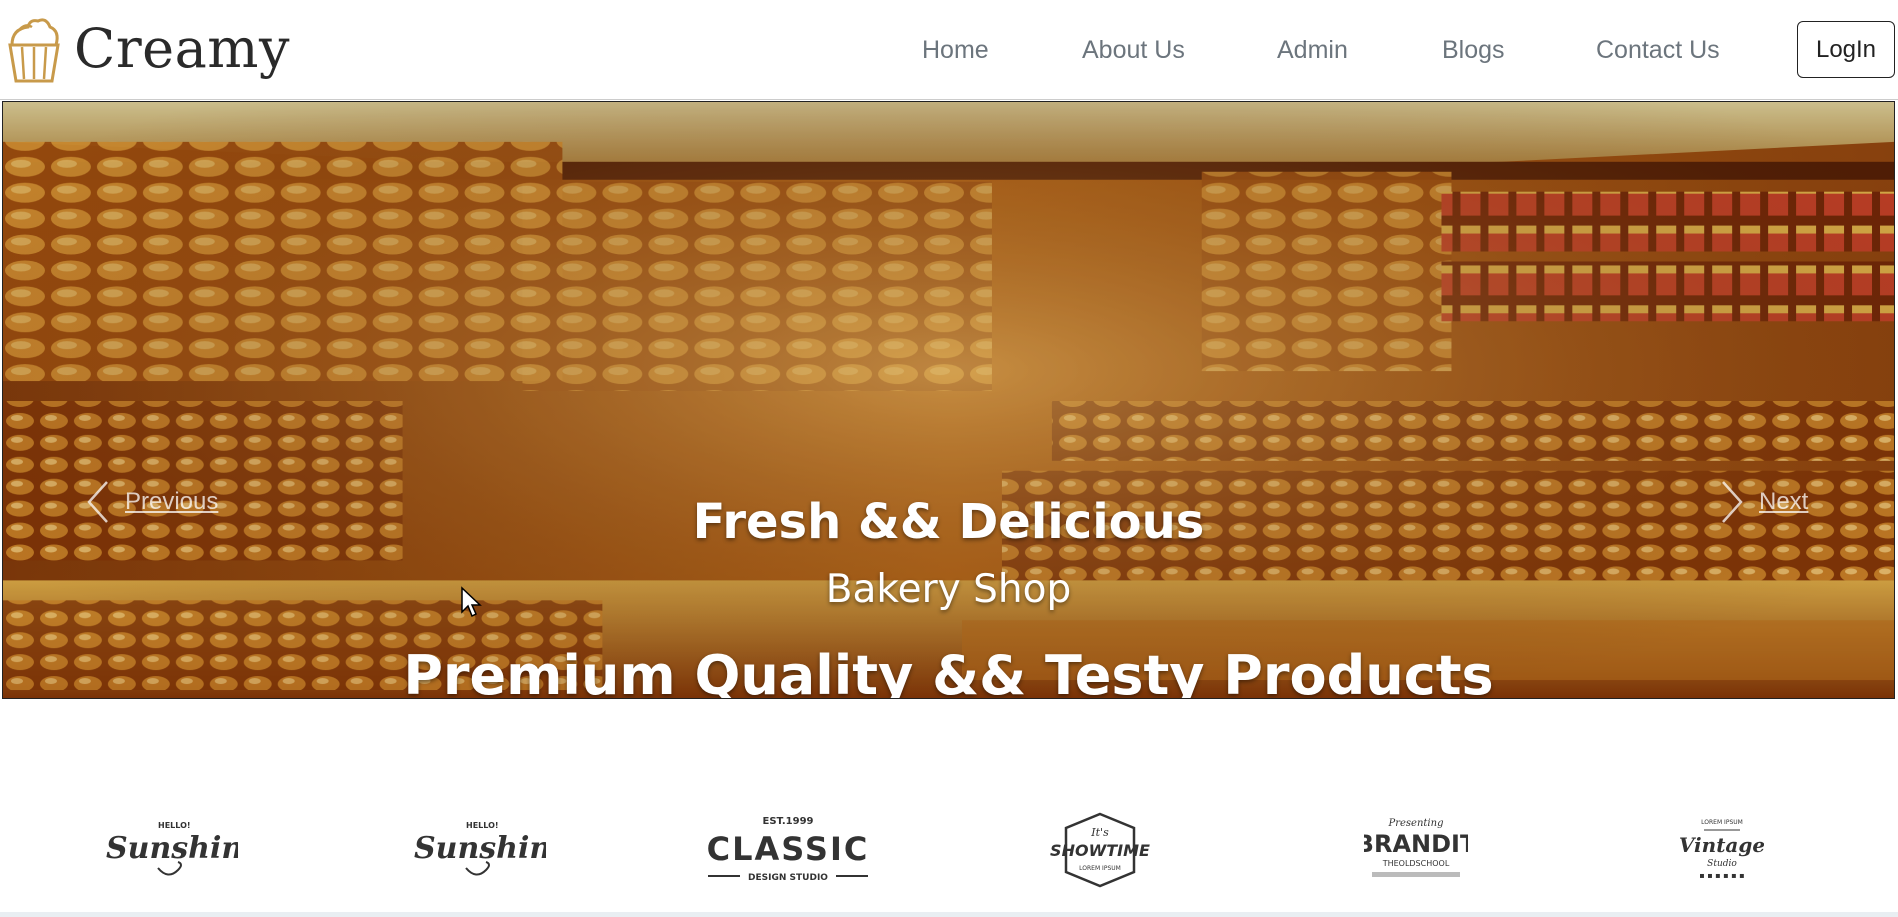 The image size is (1898, 917). I want to click on hero-headline: Fresh && Delicious, so click(948, 522).